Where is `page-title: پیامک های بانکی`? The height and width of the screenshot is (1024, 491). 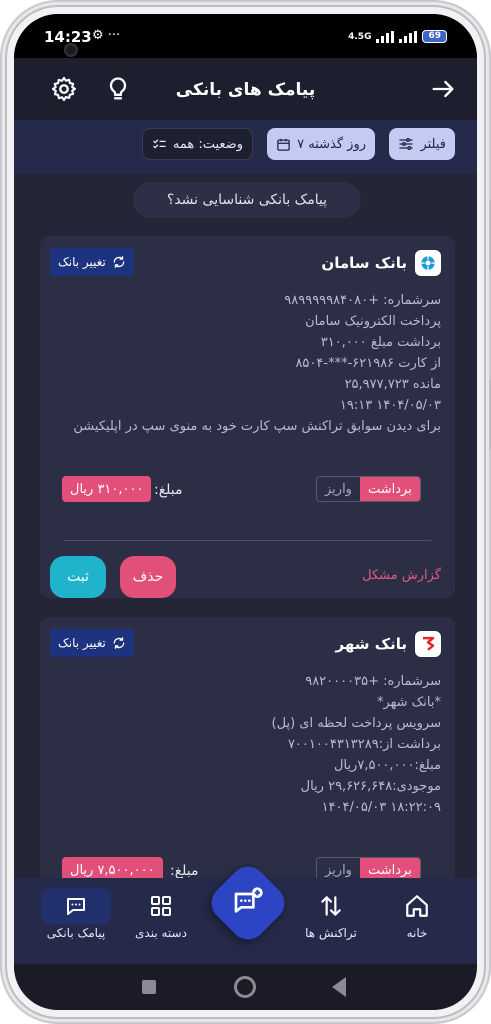 page-title: پیامک های بانکی is located at coordinates (245, 90).